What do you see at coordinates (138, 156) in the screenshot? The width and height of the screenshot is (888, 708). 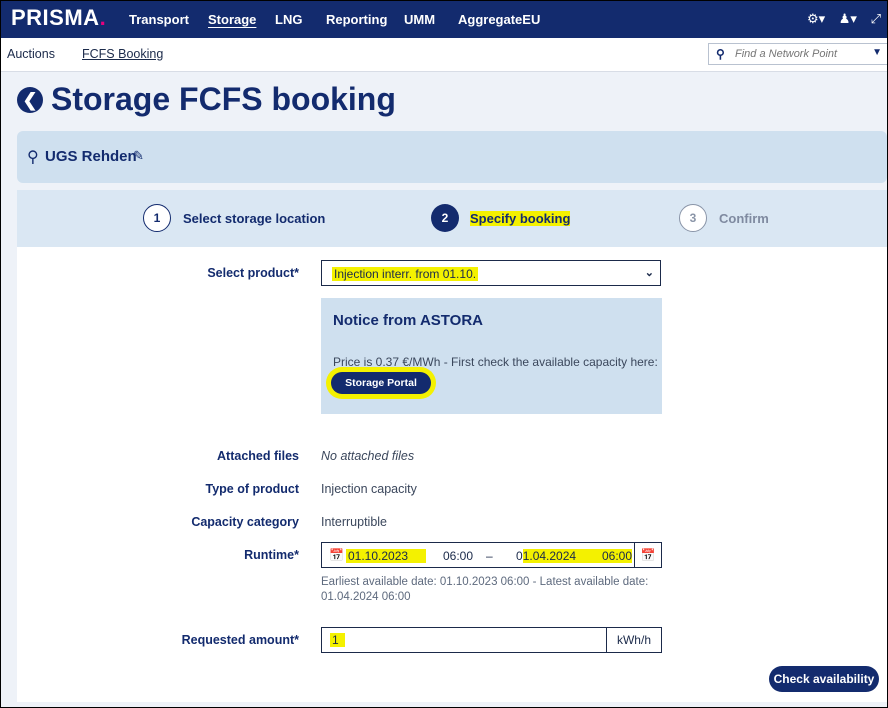 I see `pencil-icon: ✎` at bounding box center [138, 156].